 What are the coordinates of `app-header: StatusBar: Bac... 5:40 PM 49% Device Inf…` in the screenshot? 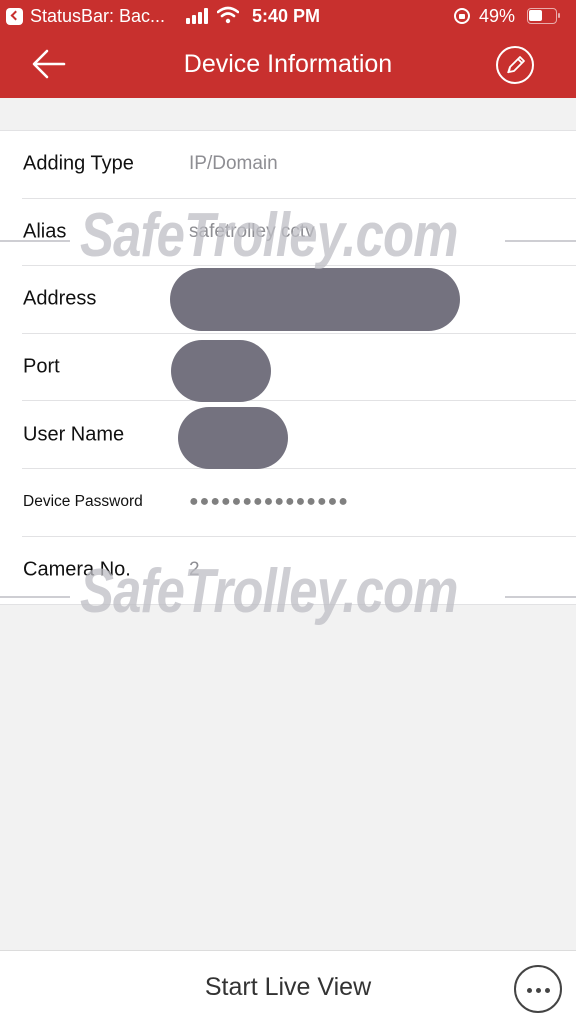 It's located at (288, 49).